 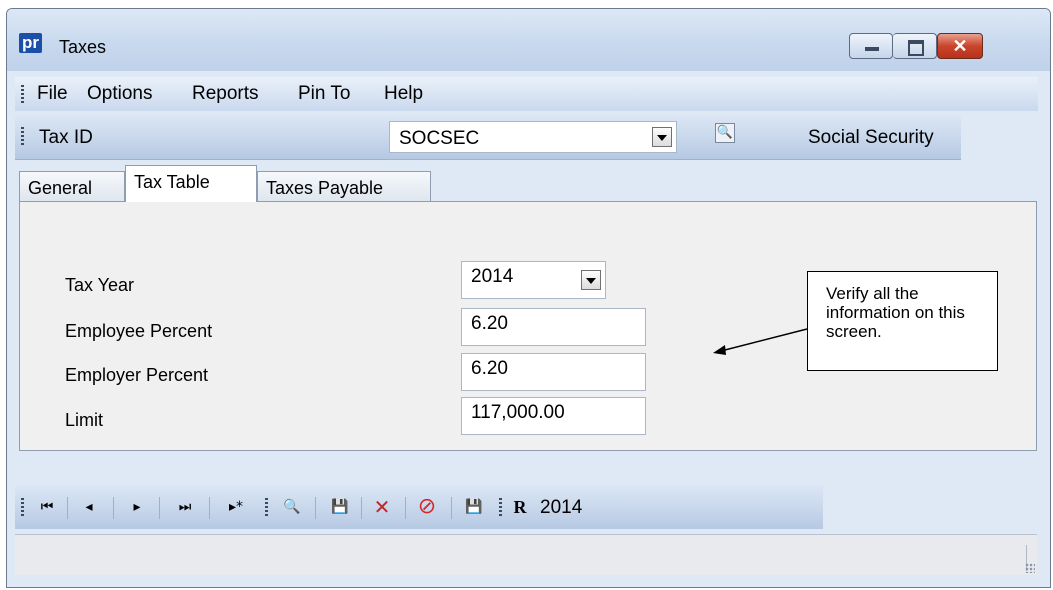 What do you see at coordinates (533, 280) in the screenshot?
I see `tax-year-select: 2014` at bounding box center [533, 280].